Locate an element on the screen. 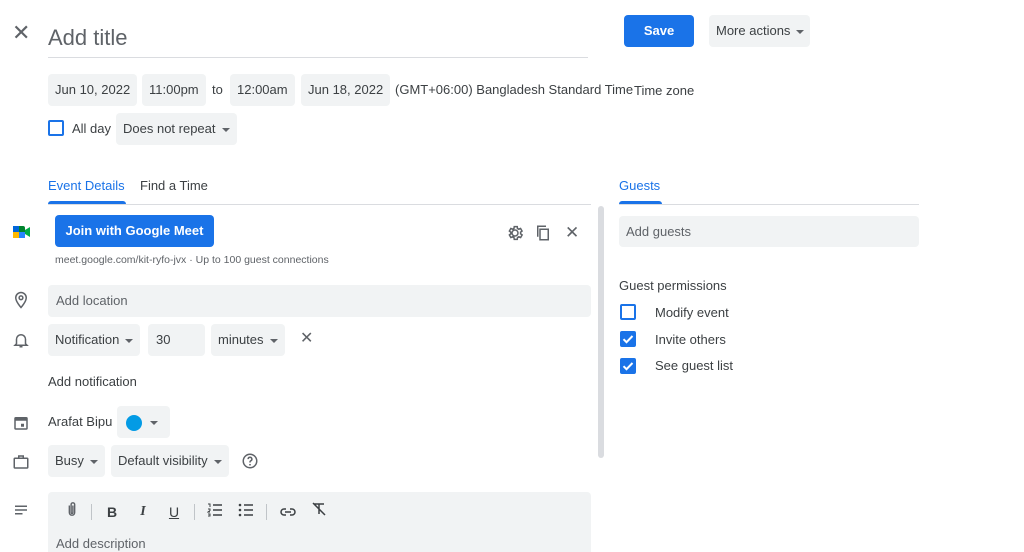 Image resolution: width=1024 pixels, height=552 pixels. availability-label: Busy is located at coordinates (69, 460).